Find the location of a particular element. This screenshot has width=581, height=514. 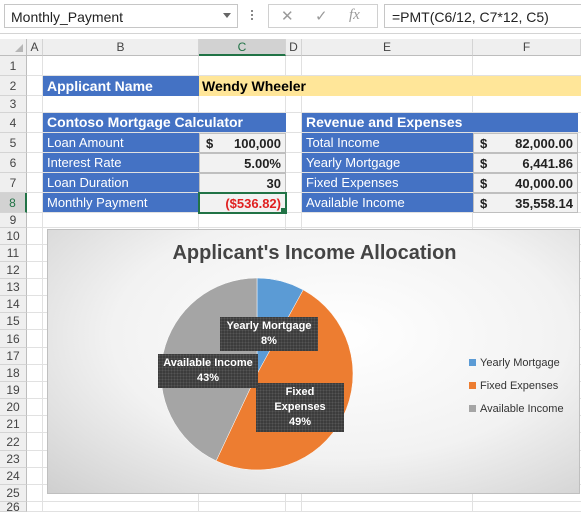

calculator-row-value-text: 100,000 is located at coordinates (257, 143).